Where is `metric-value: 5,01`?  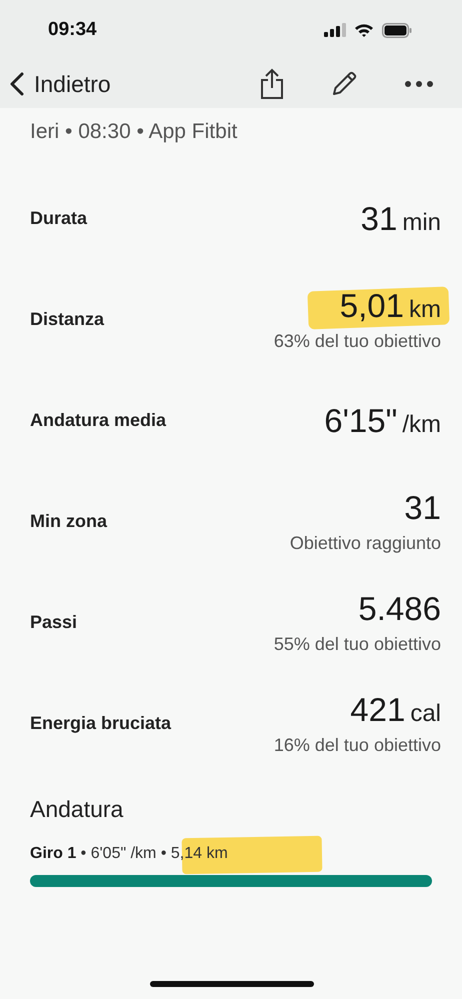
metric-value: 5,01 is located at coordinates (372, 306).